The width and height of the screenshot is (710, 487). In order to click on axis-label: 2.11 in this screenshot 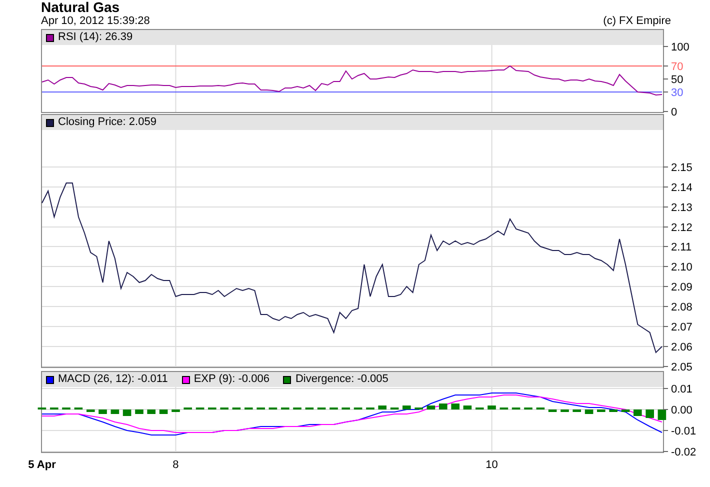, I will do `click(681, 248)`.